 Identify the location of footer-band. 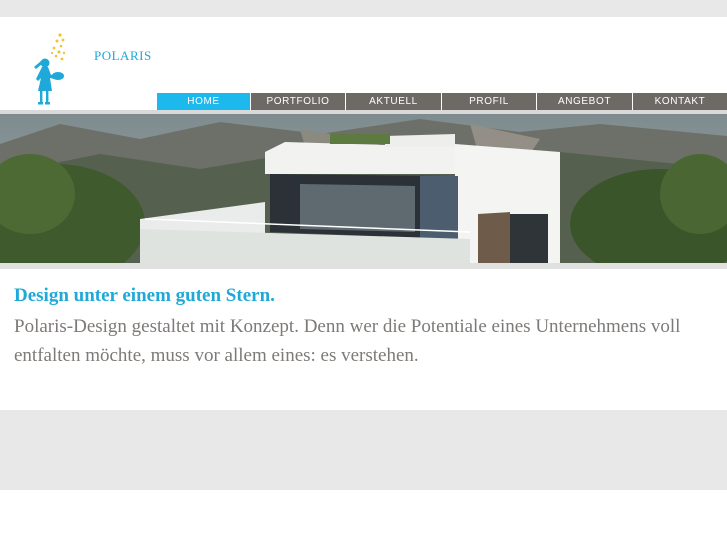
(363, 450).